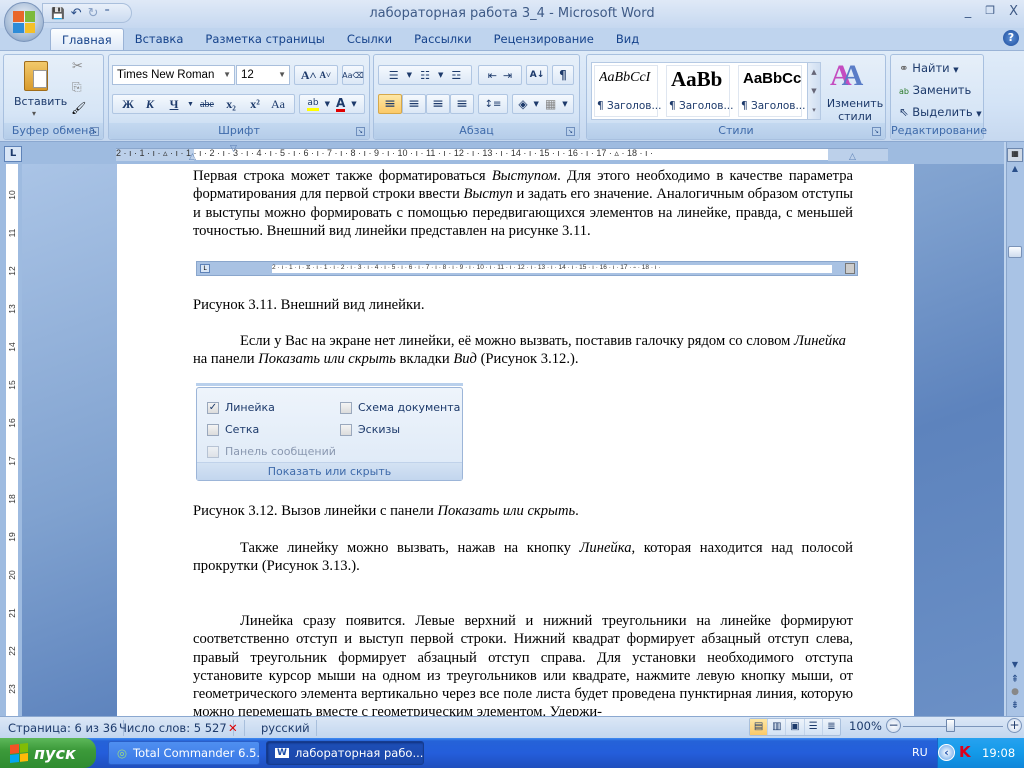  What do you see at coordinates (570, 131) in the screenshot?
I see `paragraph-launcher-icon: ↘` at bounding box center [570, 131].